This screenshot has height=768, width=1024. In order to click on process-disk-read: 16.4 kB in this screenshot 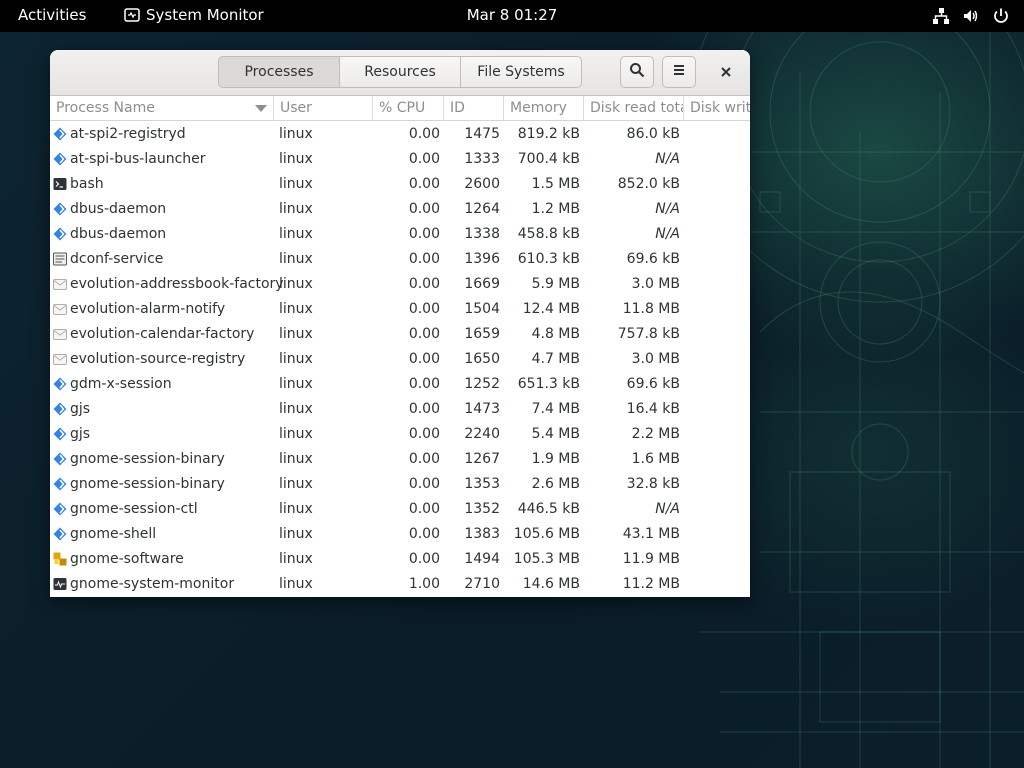, I will do `click(653, 409)`.